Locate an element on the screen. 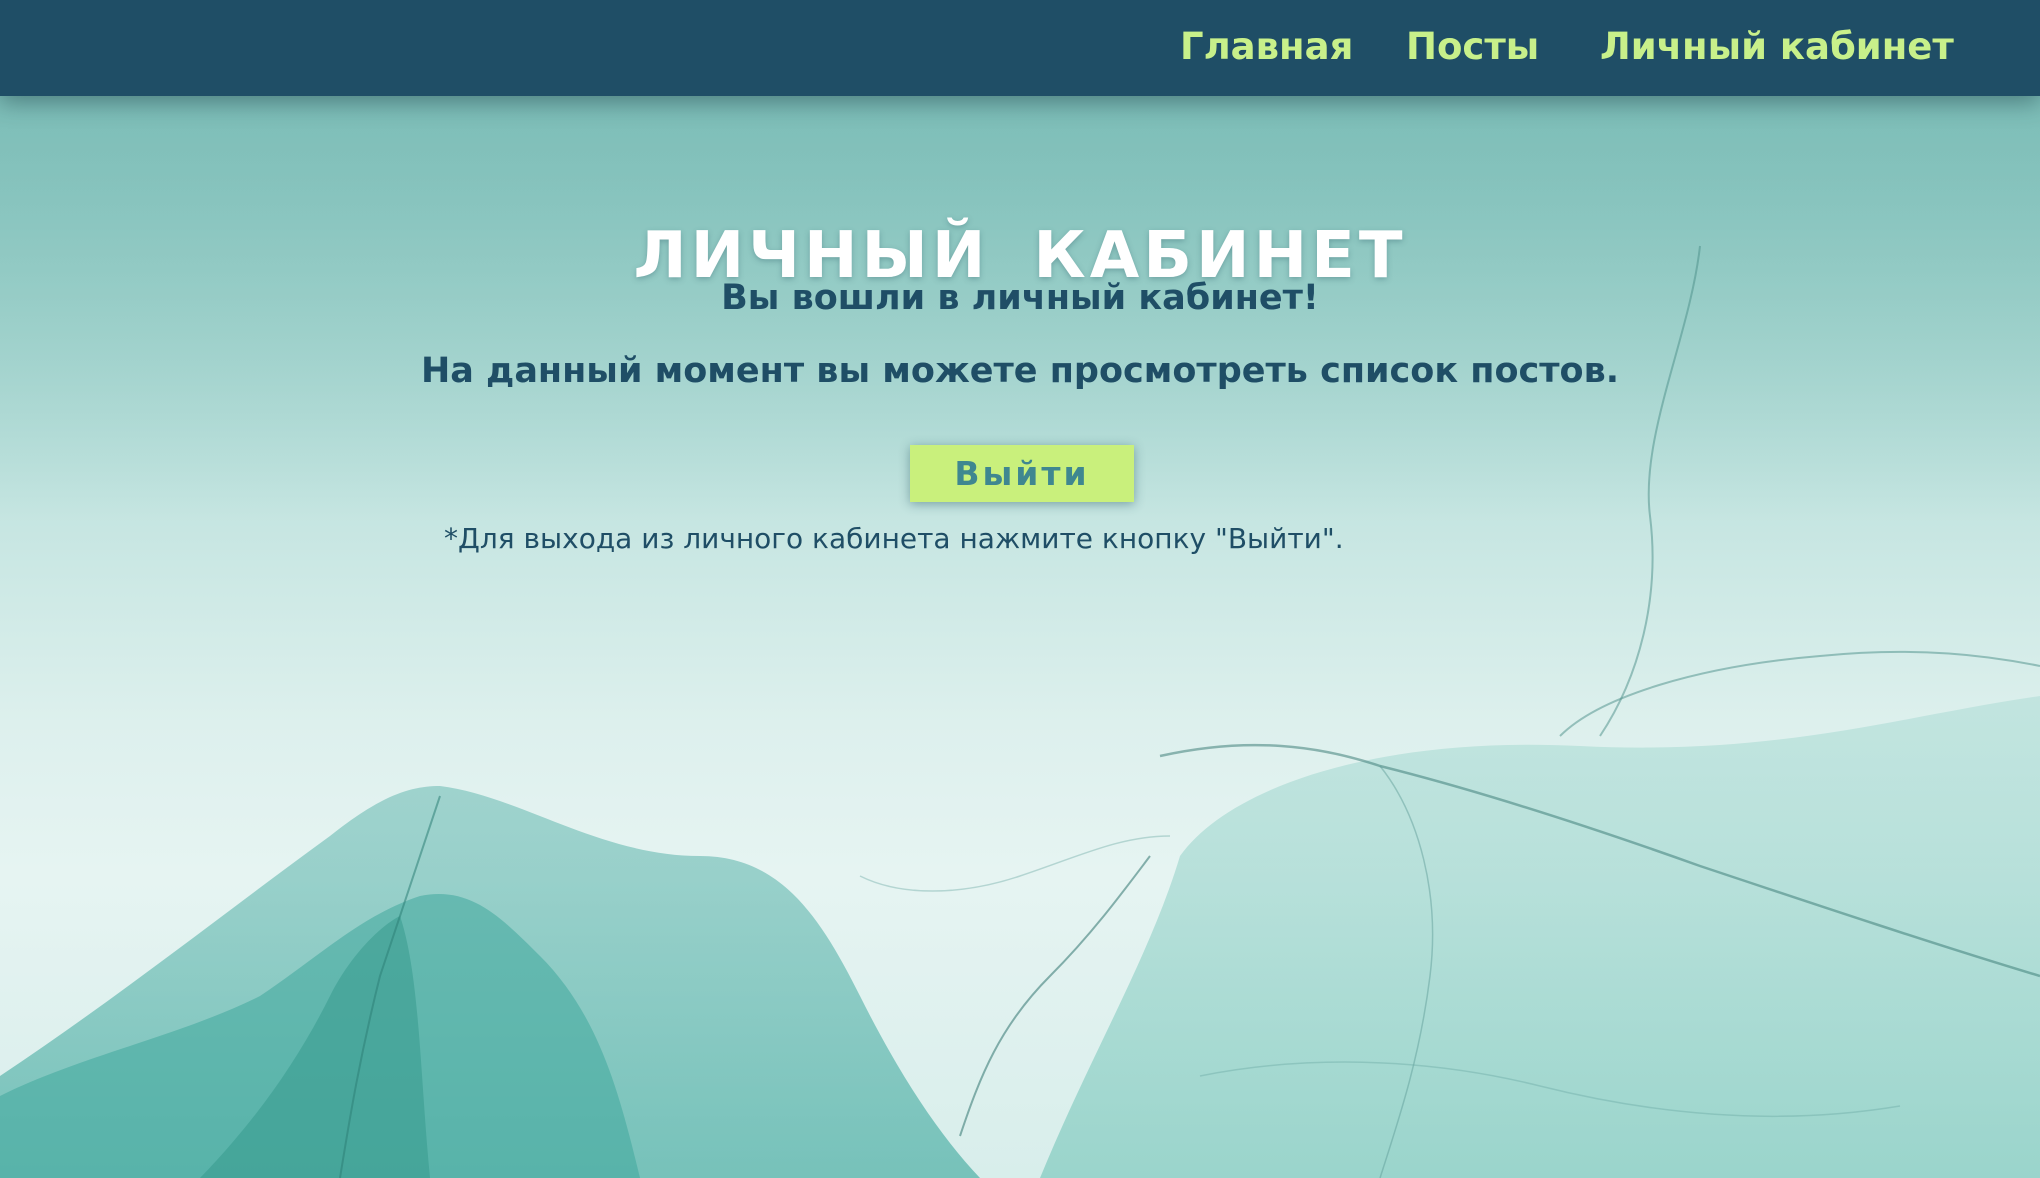  nav-link-home: Главная is located at coordinates (1266, 47).